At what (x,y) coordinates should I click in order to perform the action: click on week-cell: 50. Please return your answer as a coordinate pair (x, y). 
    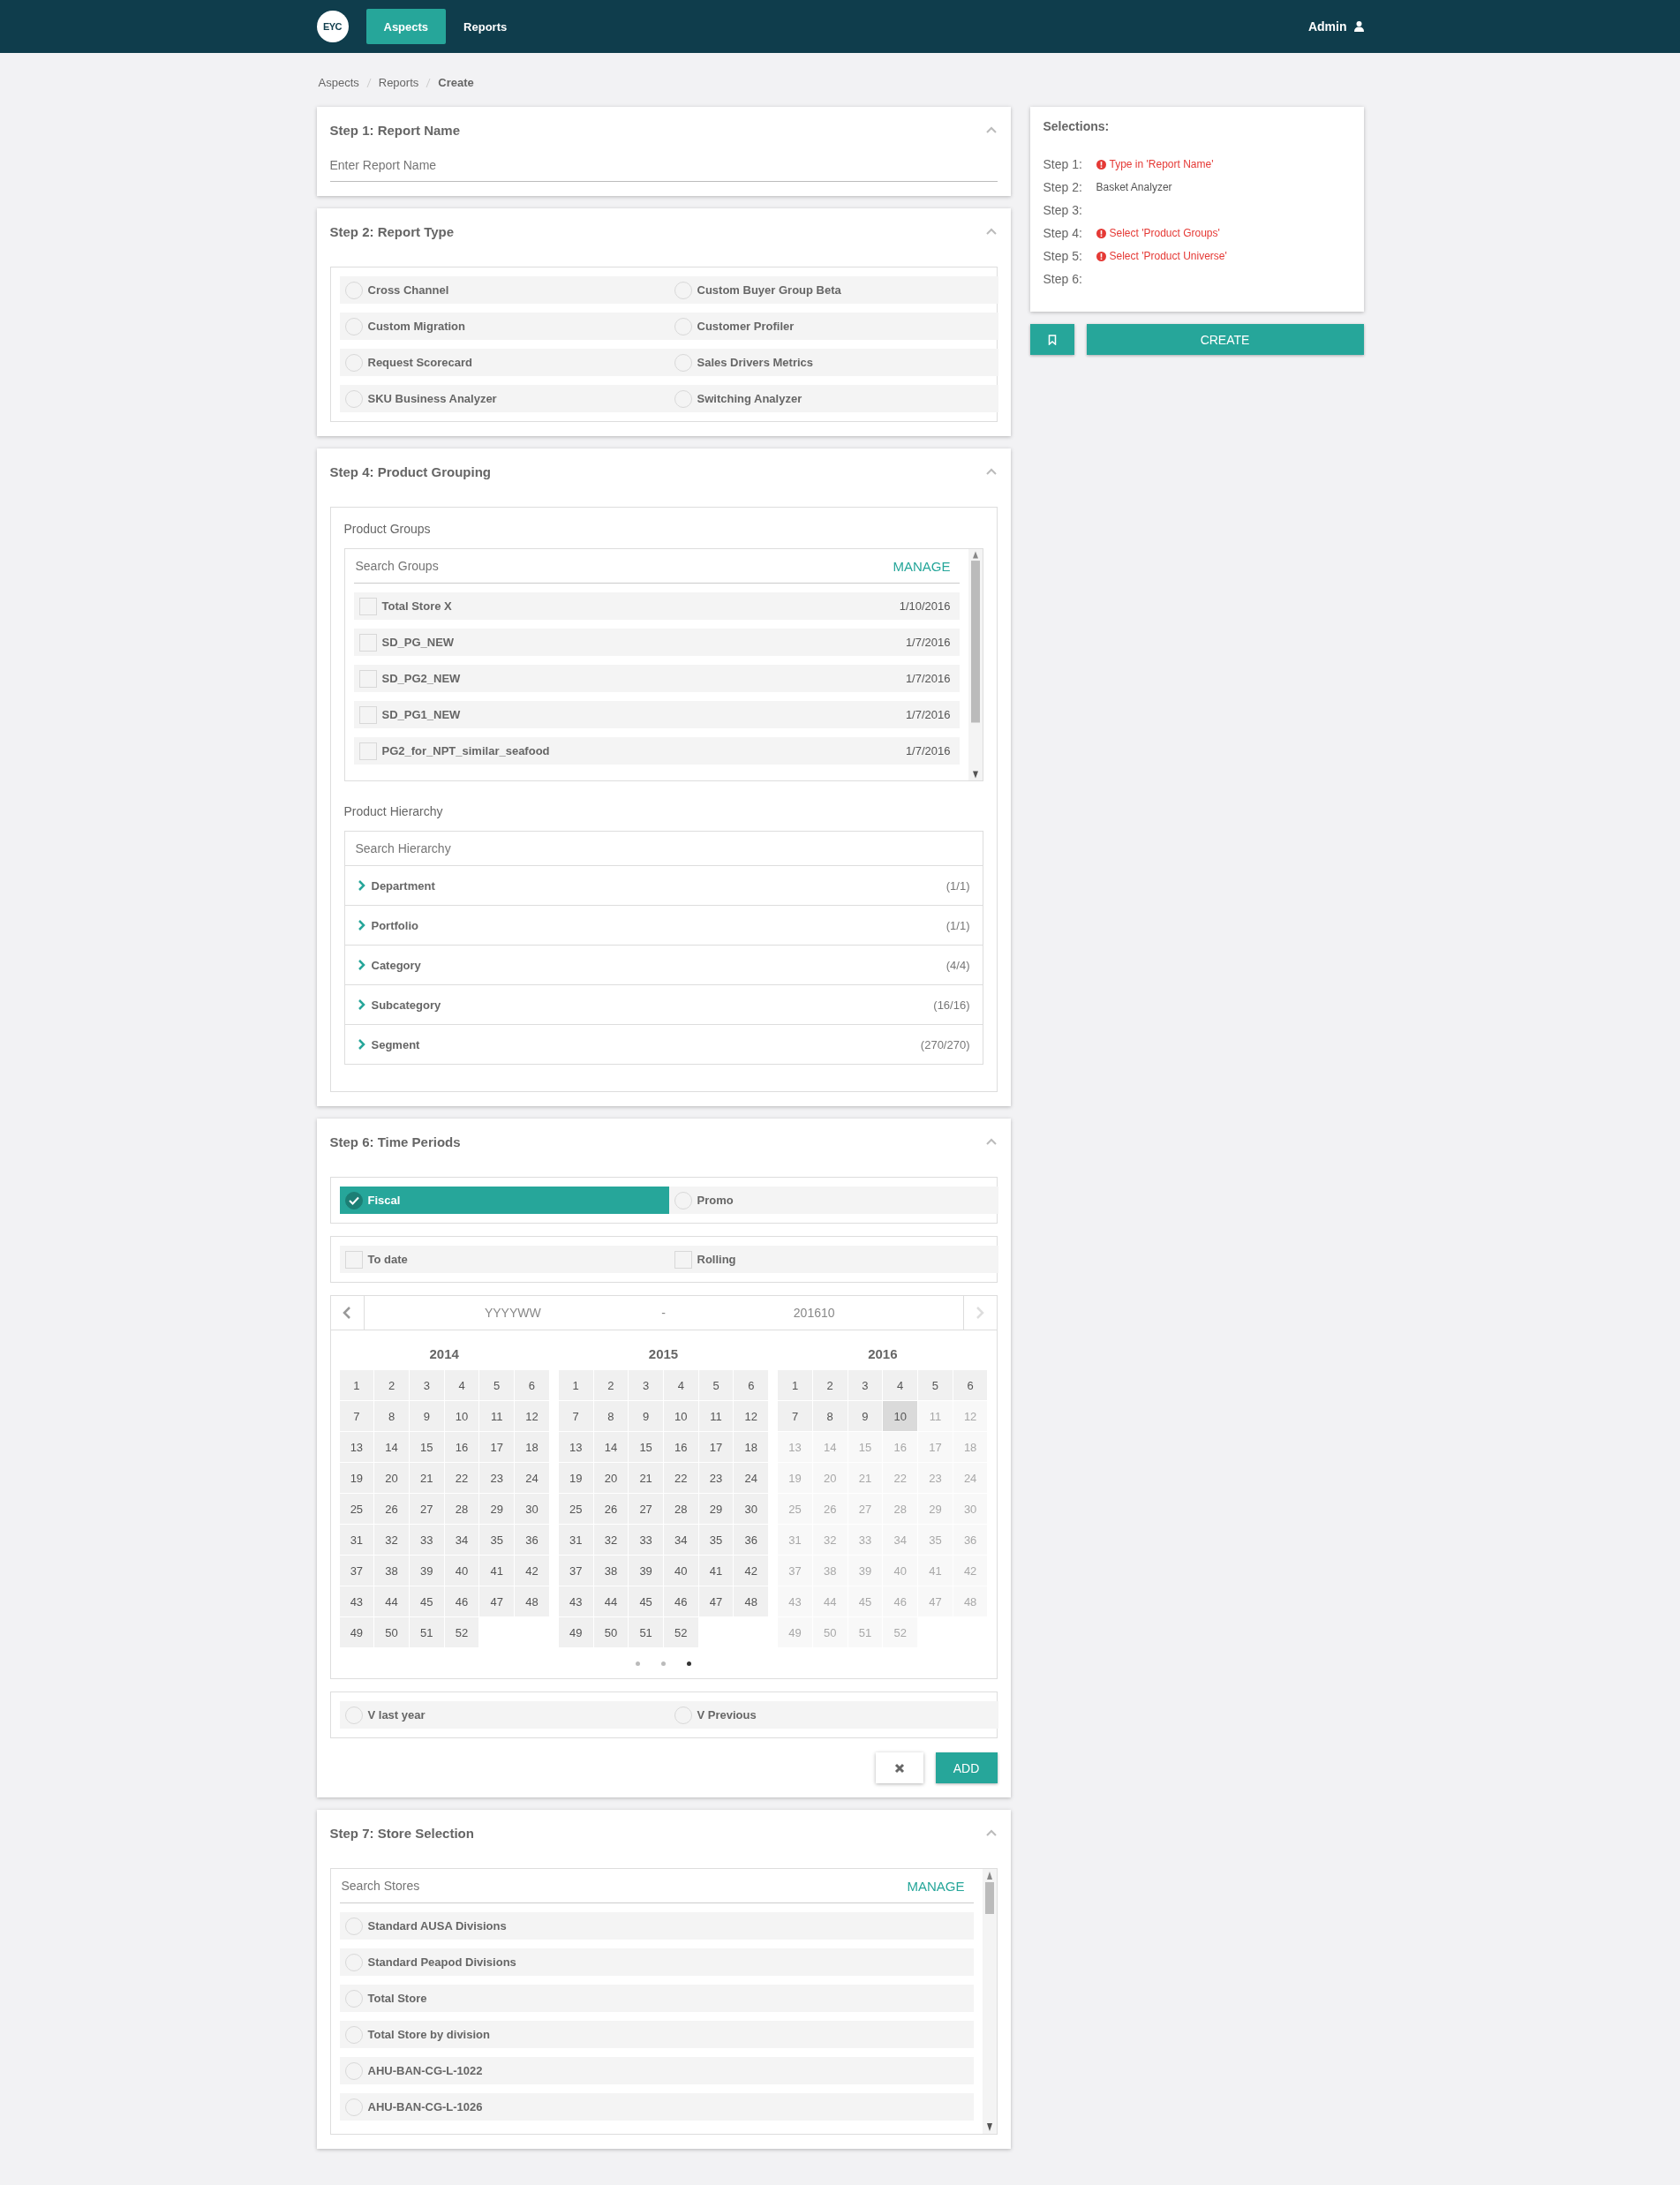
    Looking at the image, I should click on (391, 1632).